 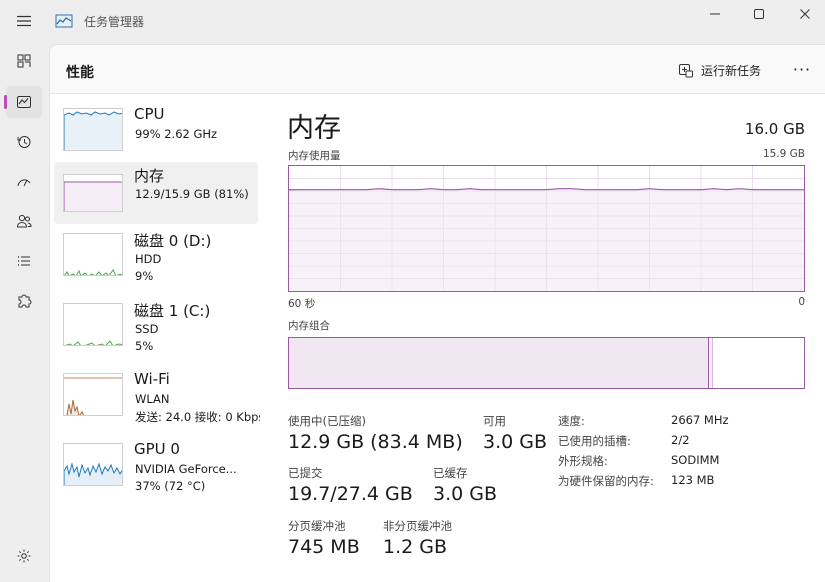 I want to click on in-use-label: 使用中(已压缩), so click(x=327, y=421).